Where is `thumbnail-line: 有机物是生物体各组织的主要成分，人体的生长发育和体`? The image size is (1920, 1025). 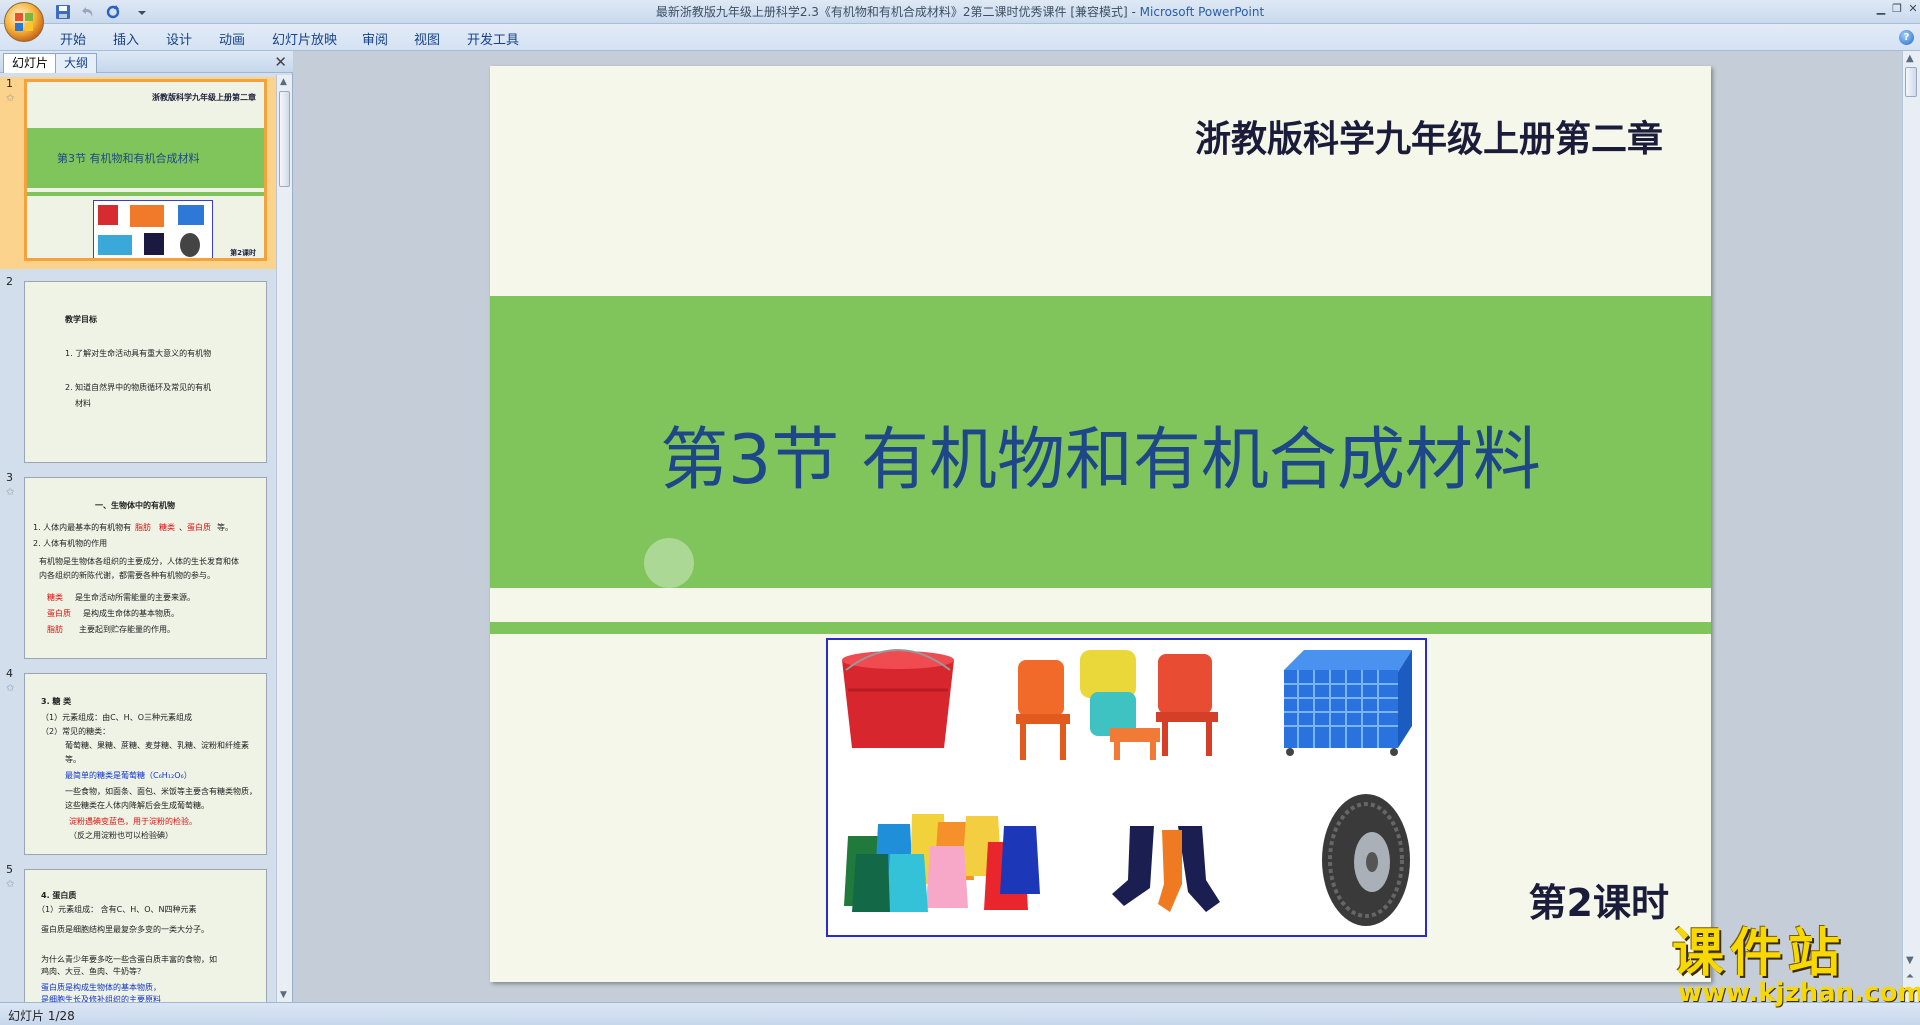 thumbnail-line: 有机物是生物体各组织的主要成分，人体的生长发育和体 is located at coordinates (139, 561).